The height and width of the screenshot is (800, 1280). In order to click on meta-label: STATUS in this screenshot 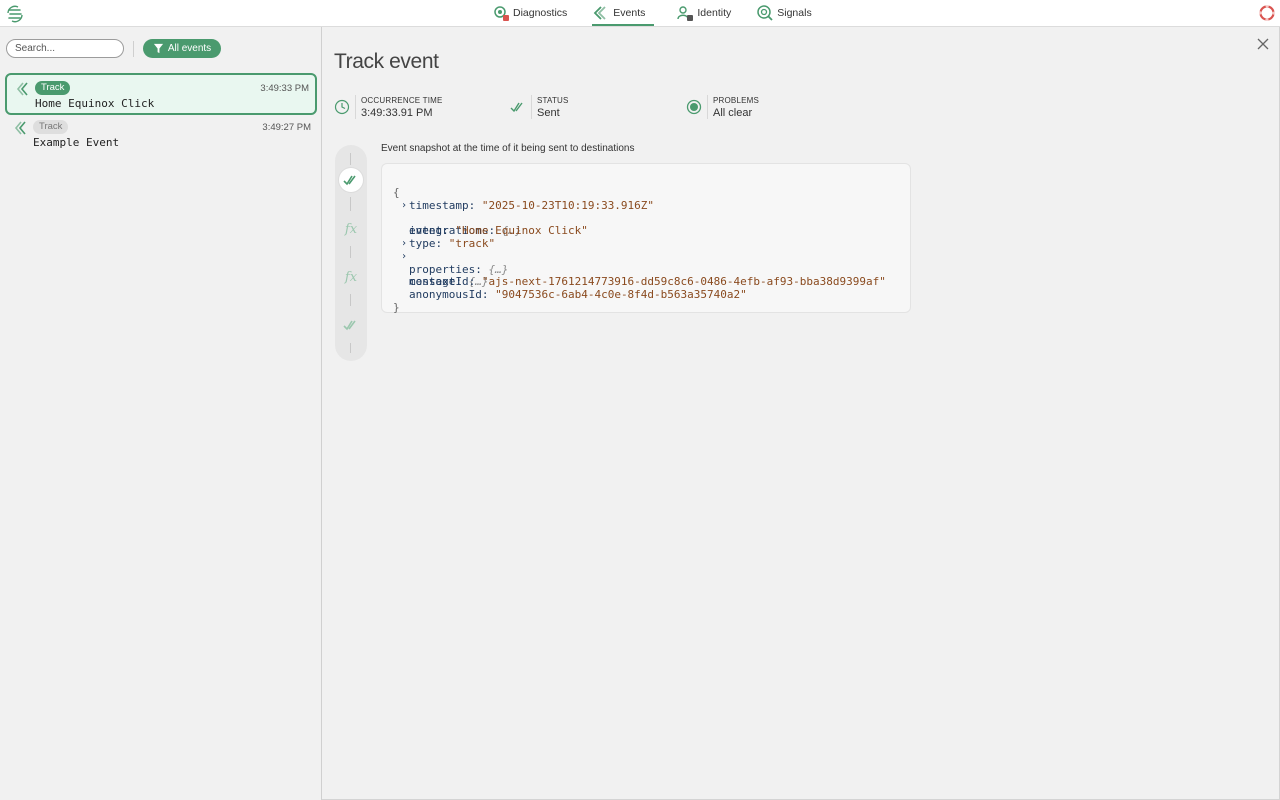, I will do `click(553, 100)`.